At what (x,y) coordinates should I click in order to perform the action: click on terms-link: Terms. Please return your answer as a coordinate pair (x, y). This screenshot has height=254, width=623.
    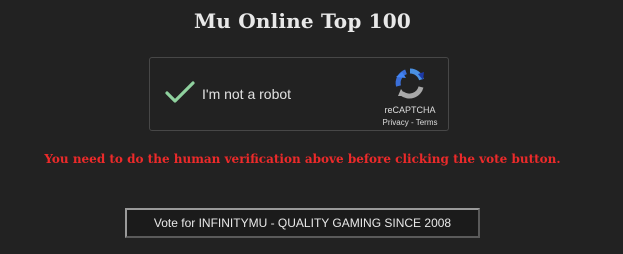
    Looking at the image, I should click on (427, 122).